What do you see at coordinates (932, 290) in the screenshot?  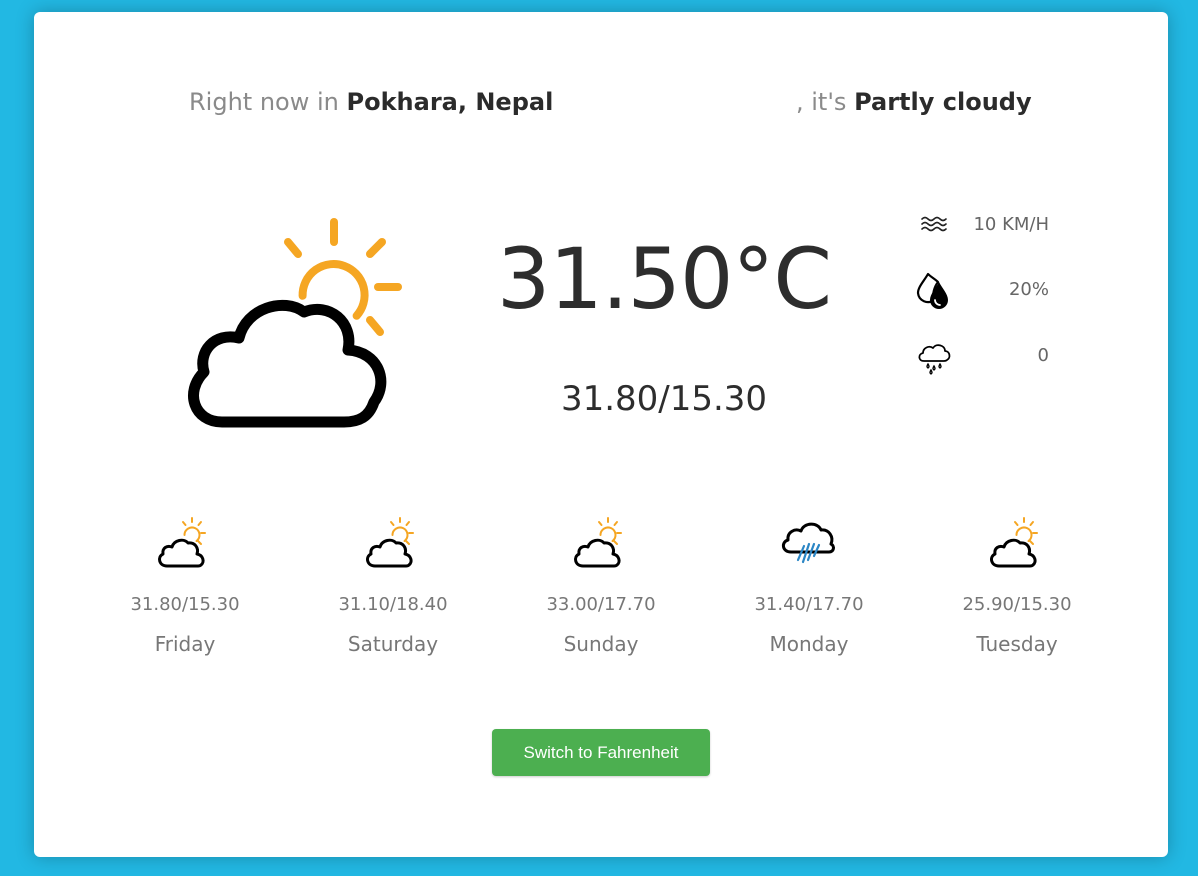 I see `humidity-icon` at bounding box center [932, 290].